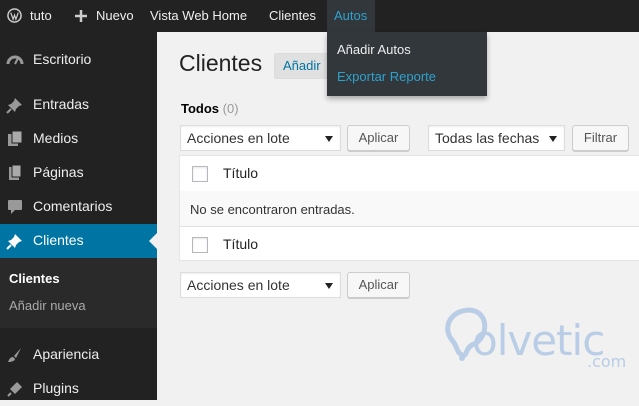 The image size is (639, 406). What do you see at coordinates (15, 60) in the screenshot?
I see `dashboard-icon` at bounding box center [15, 60].